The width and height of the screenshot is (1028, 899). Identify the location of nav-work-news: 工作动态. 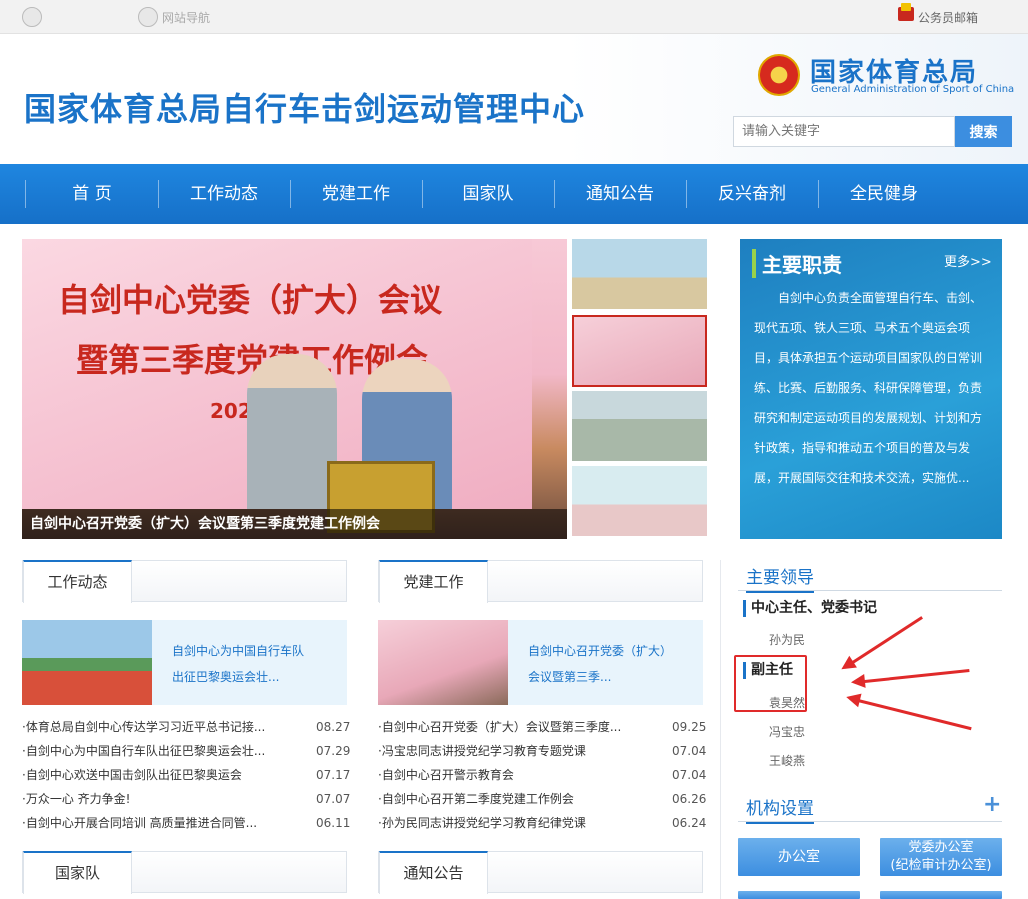
(224, 194).